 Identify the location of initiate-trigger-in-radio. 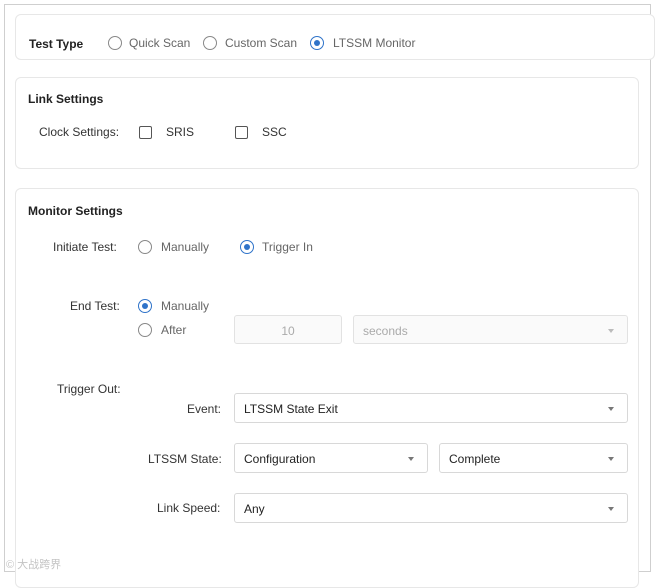
(247, 247).